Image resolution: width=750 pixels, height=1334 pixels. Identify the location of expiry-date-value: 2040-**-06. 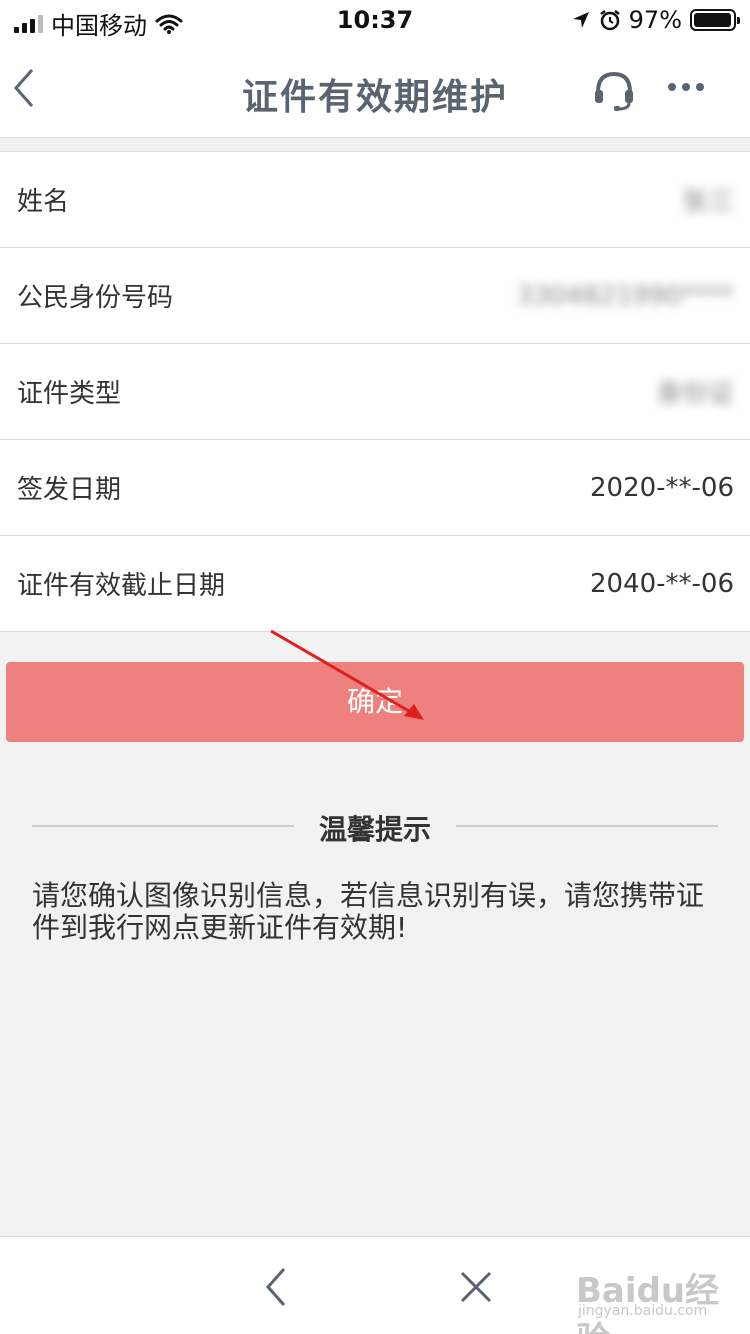
(662, 584).